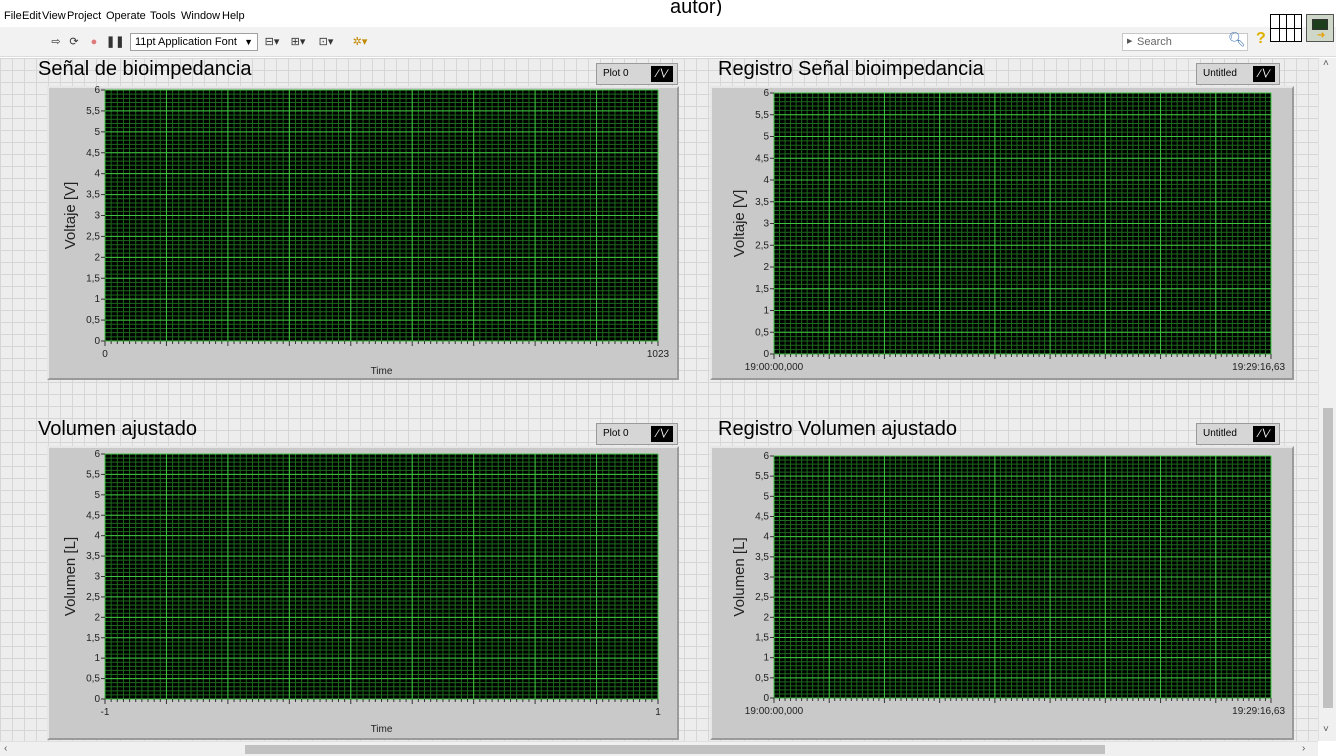 This screenshot has width=1336, height=756. What do you see at coordinates (298, 42) in the screenshot?
I see `distribute-objects-icon: ⊞▾` at bounding box center [298, 42].